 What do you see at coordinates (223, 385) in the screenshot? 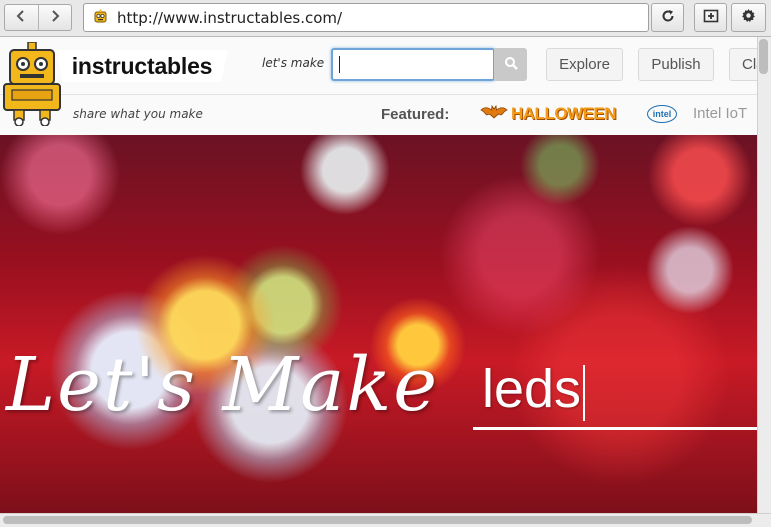
I see `hero-script-text: Let's Make` at bounding box center [223, 385].